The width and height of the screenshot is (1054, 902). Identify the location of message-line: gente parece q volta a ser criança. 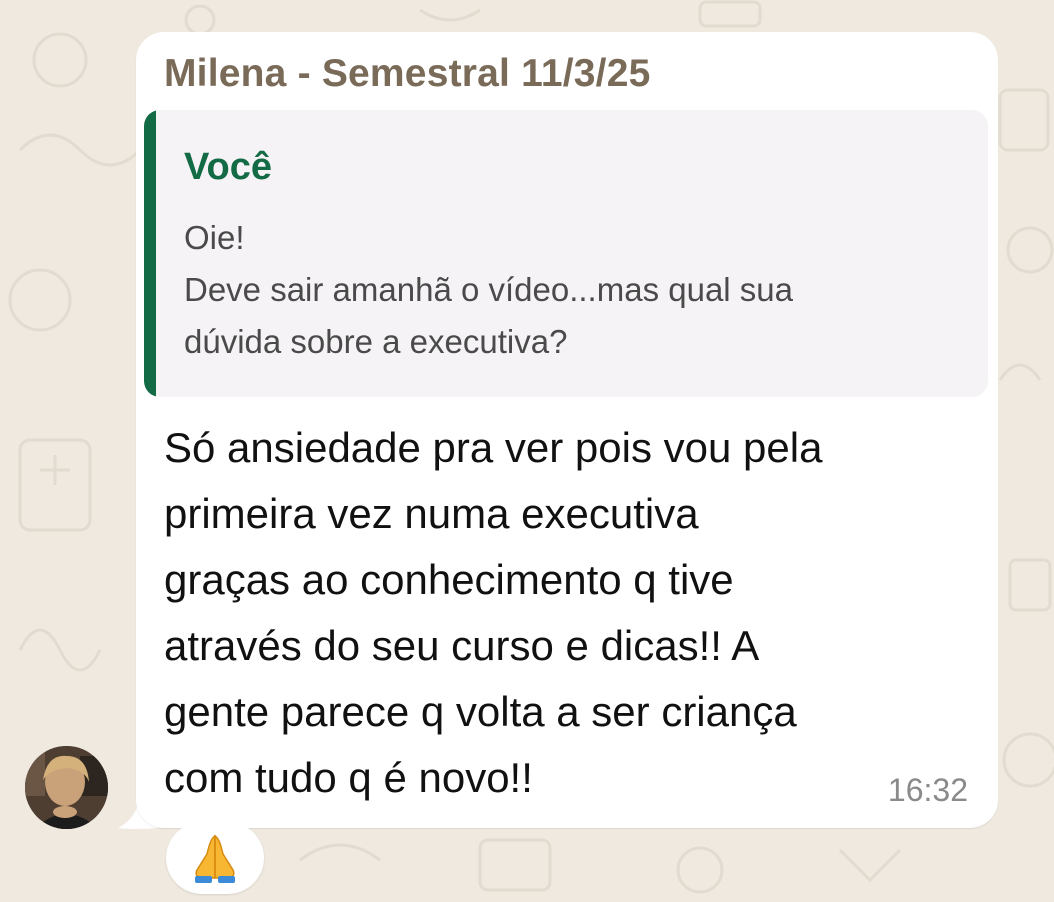
(480, 711).